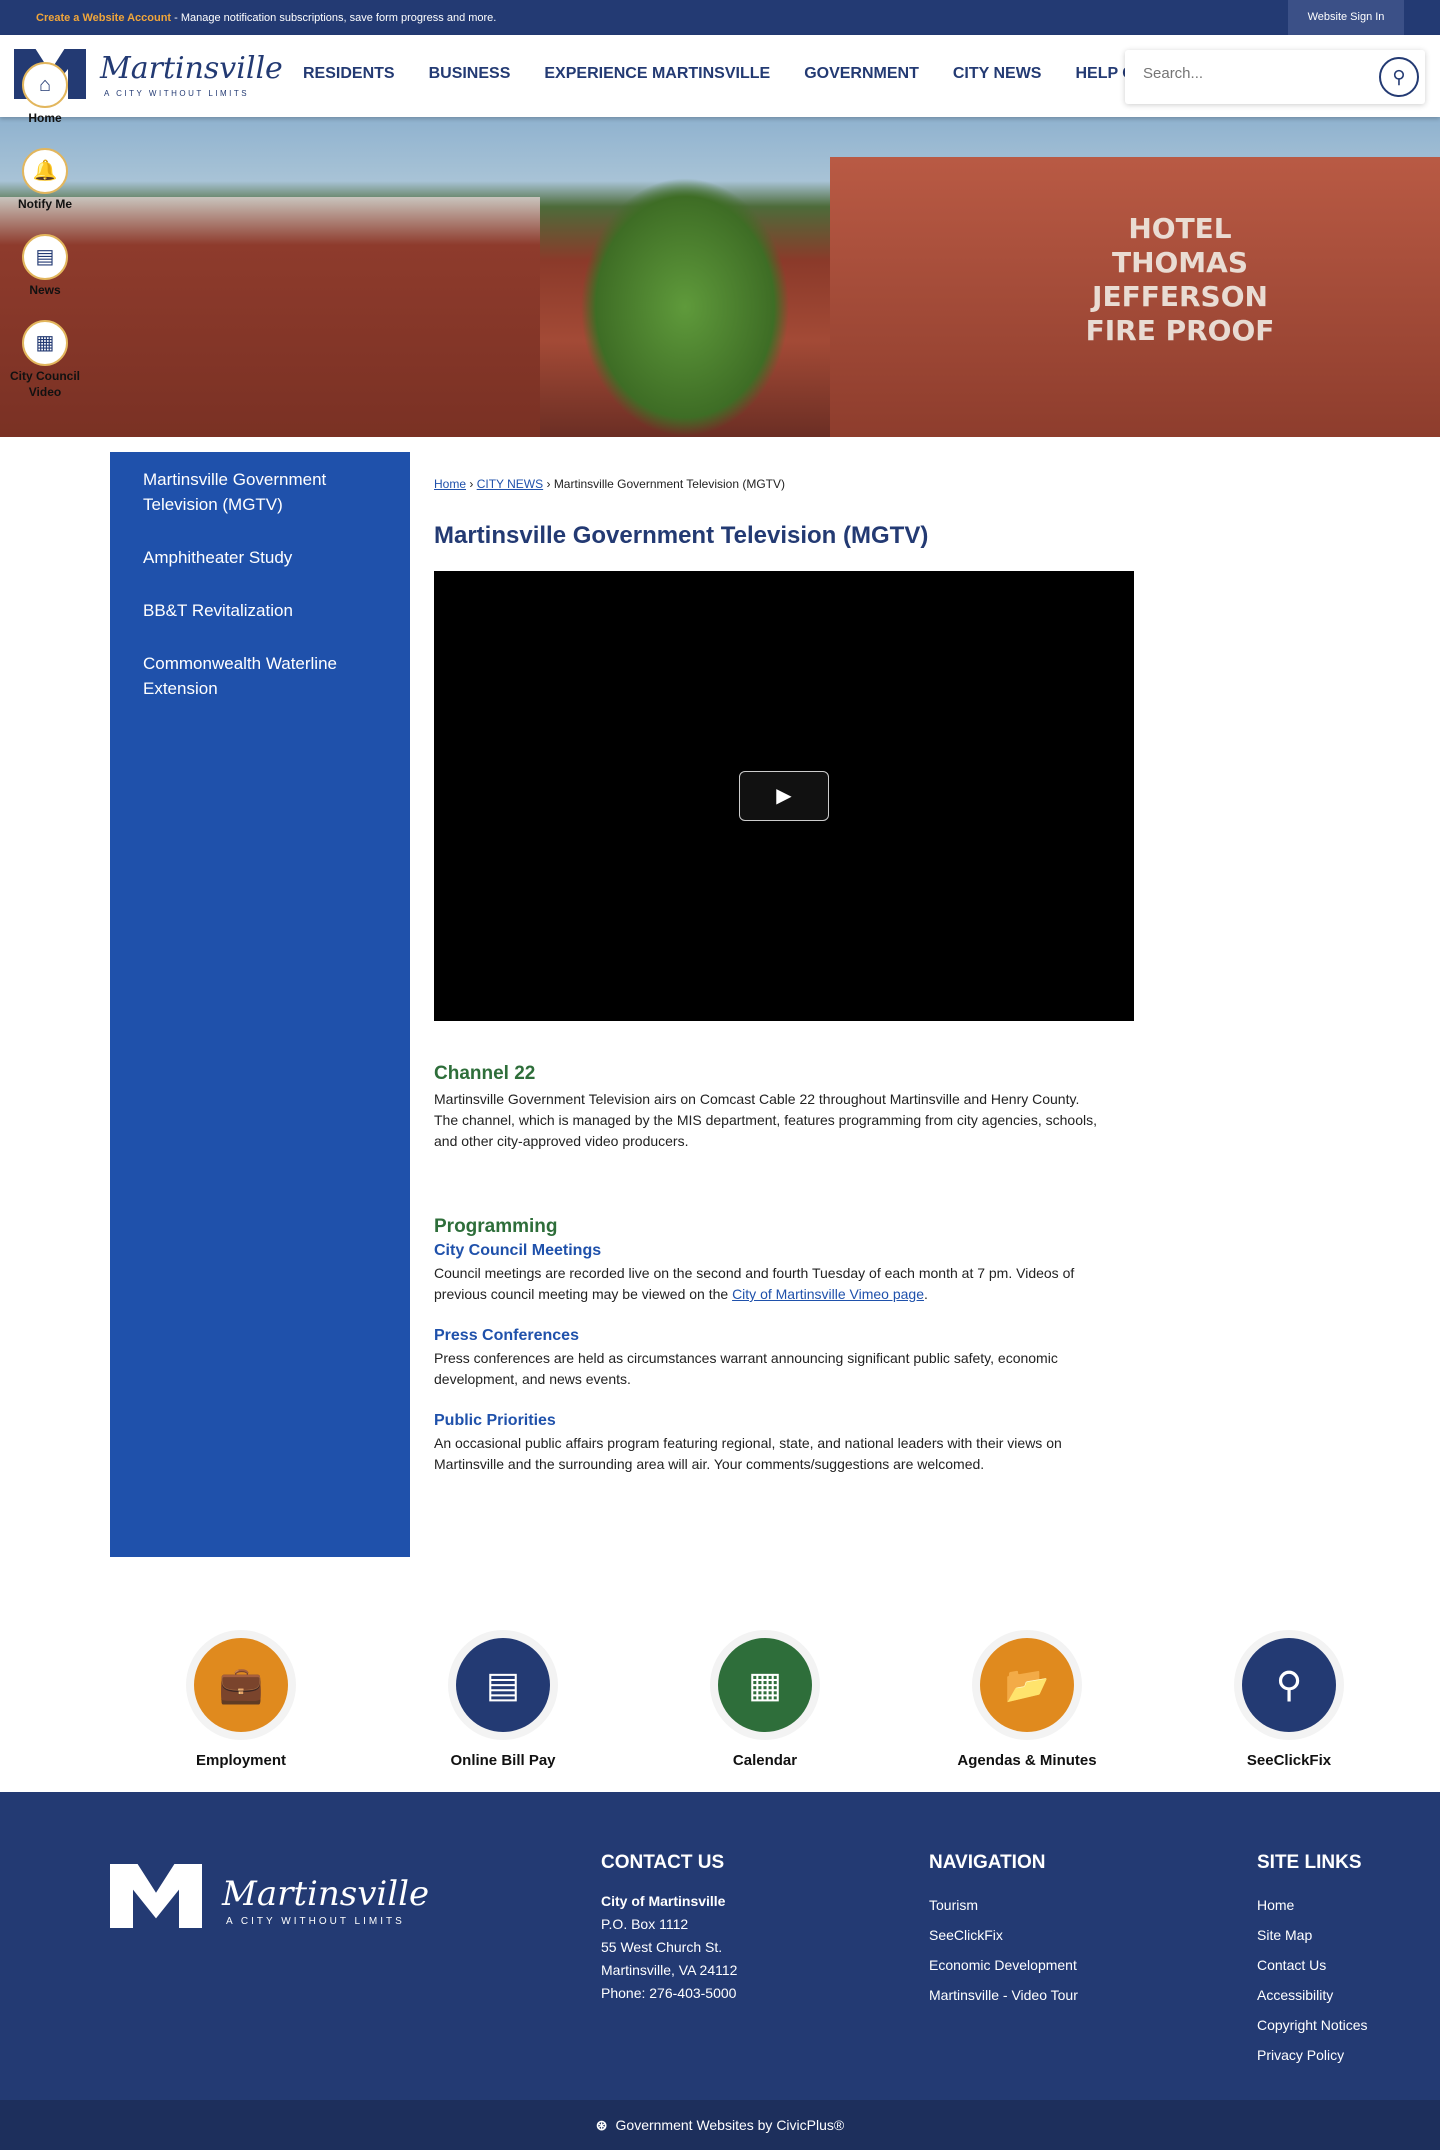 This screenshot has height=2150, width=1440. What do you see at coordinates (485, 1073) in the screenshot?
I see `channel-heading: Channel 22` at bounding box center [485, 1073].